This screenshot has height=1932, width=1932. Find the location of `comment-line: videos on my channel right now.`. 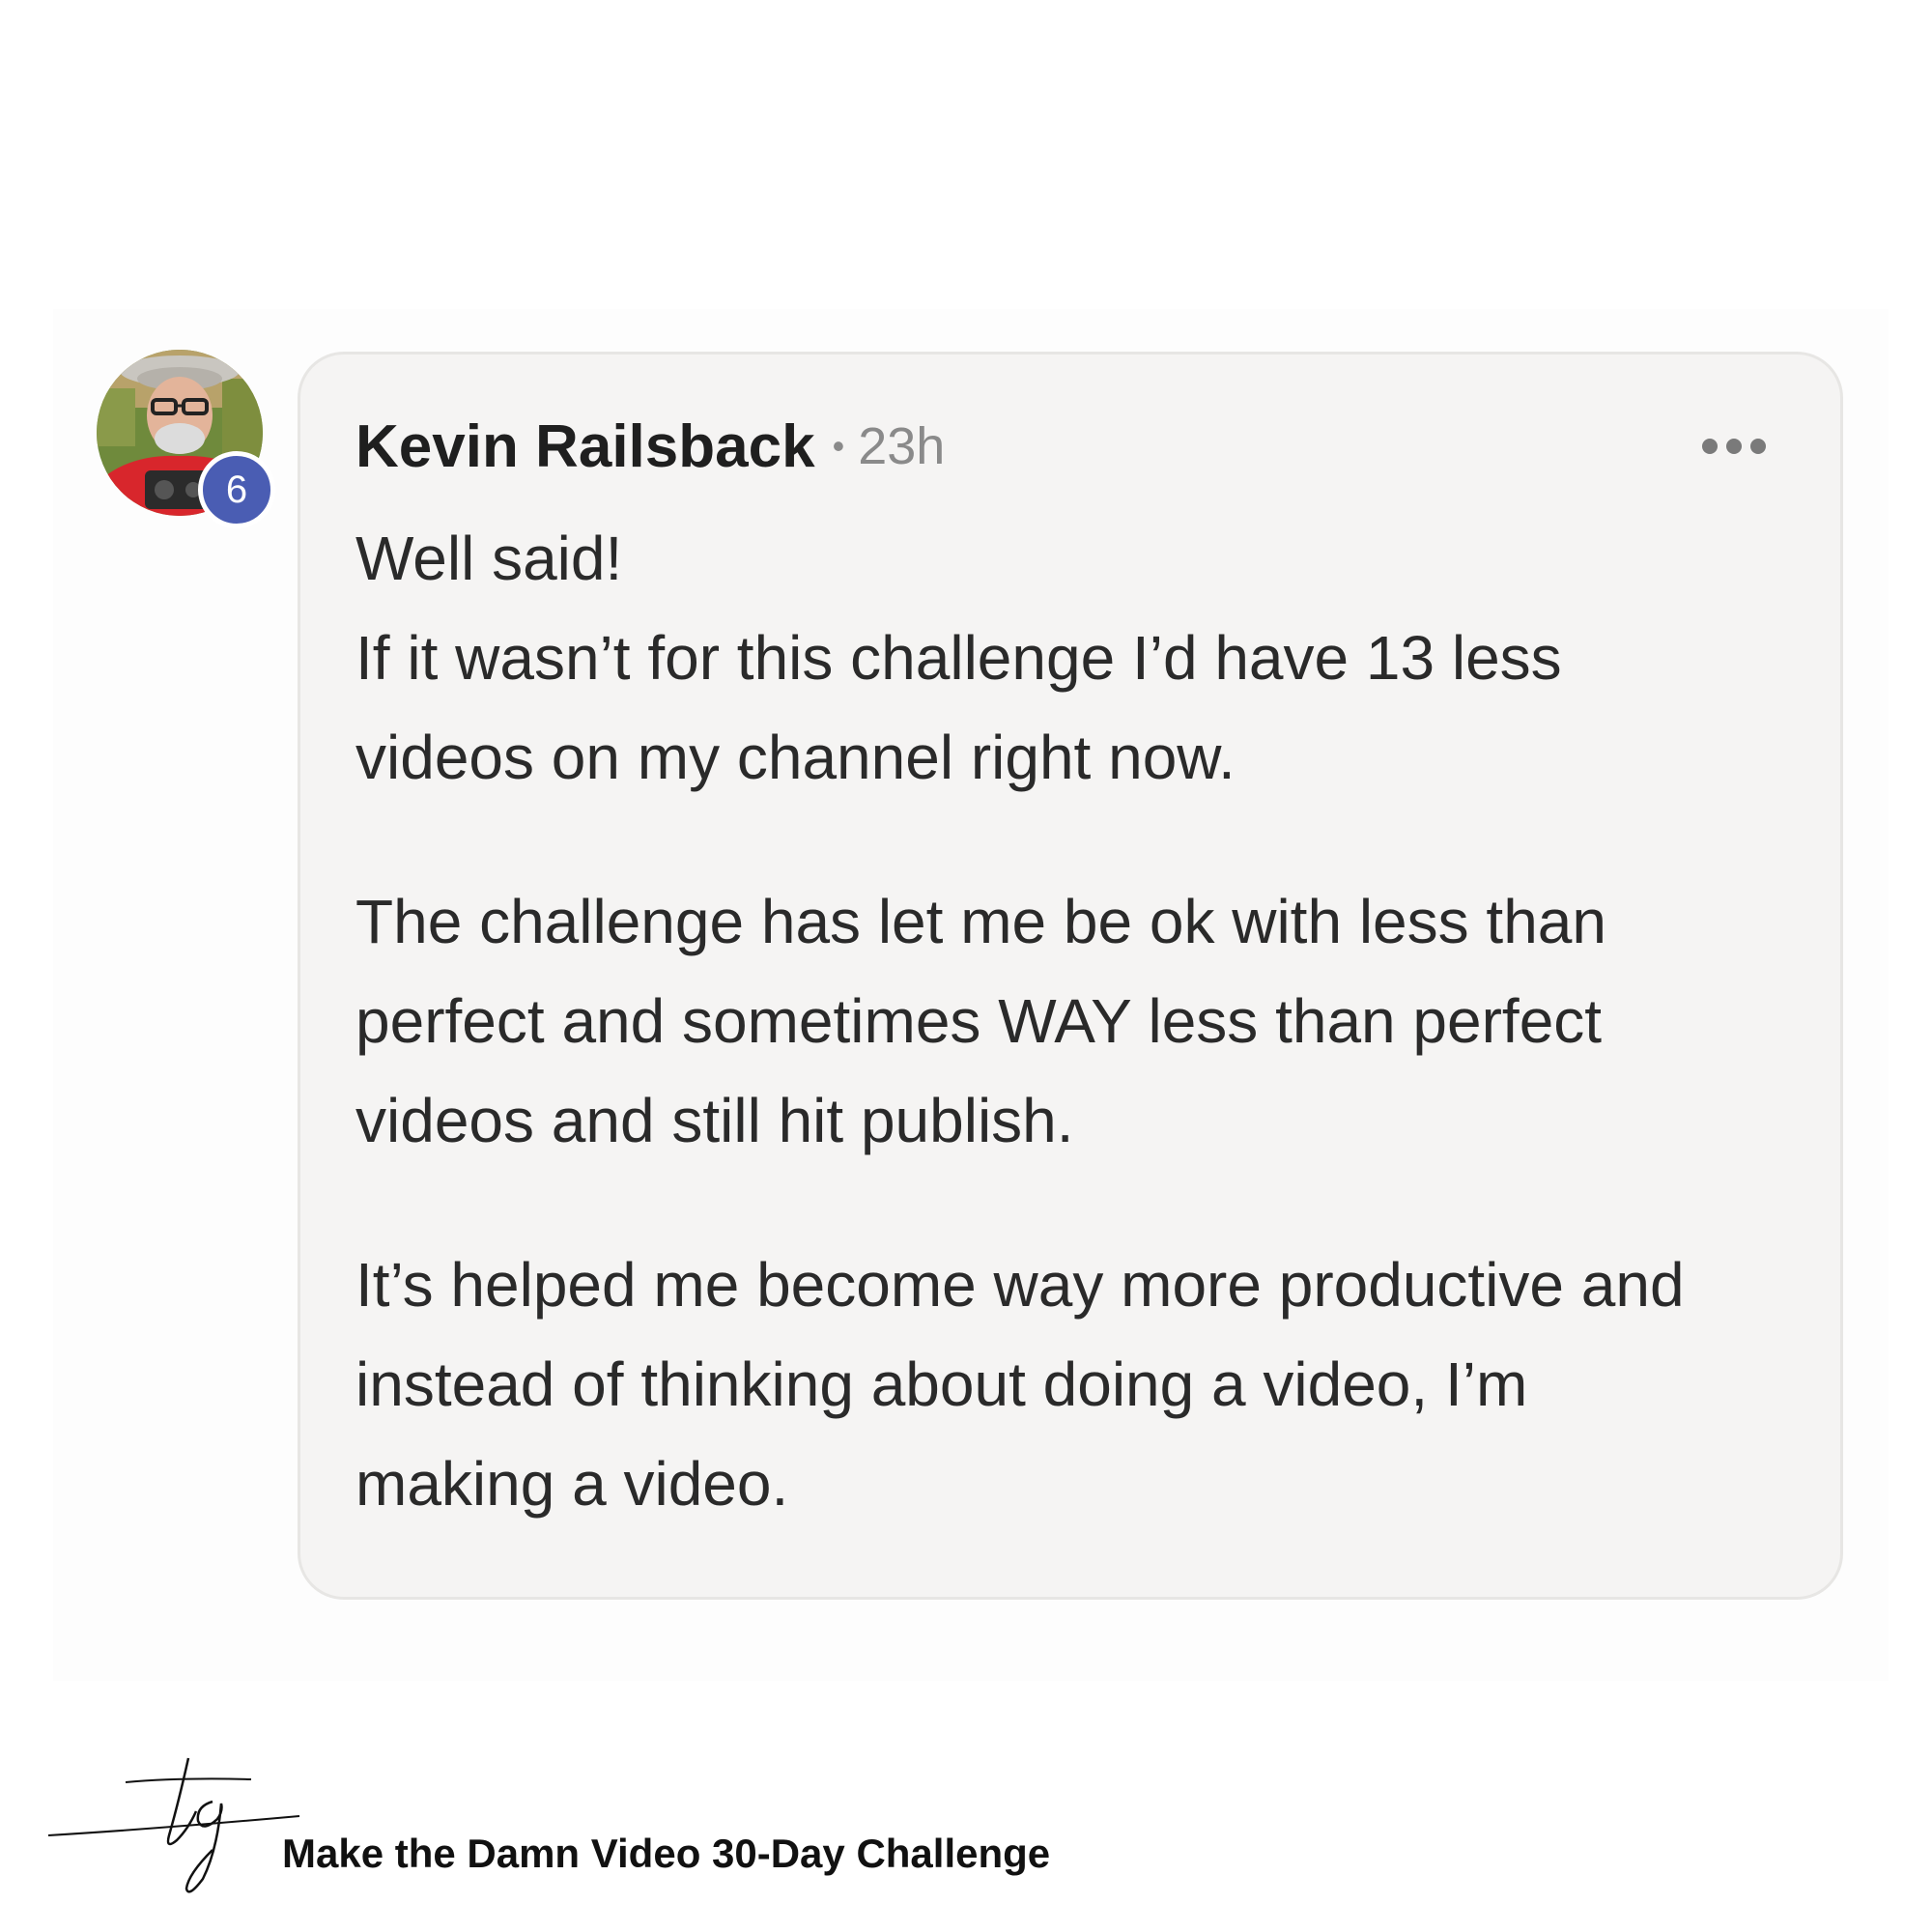

comment-line: videos on my channel right now. is located at coordinates (795, 757).